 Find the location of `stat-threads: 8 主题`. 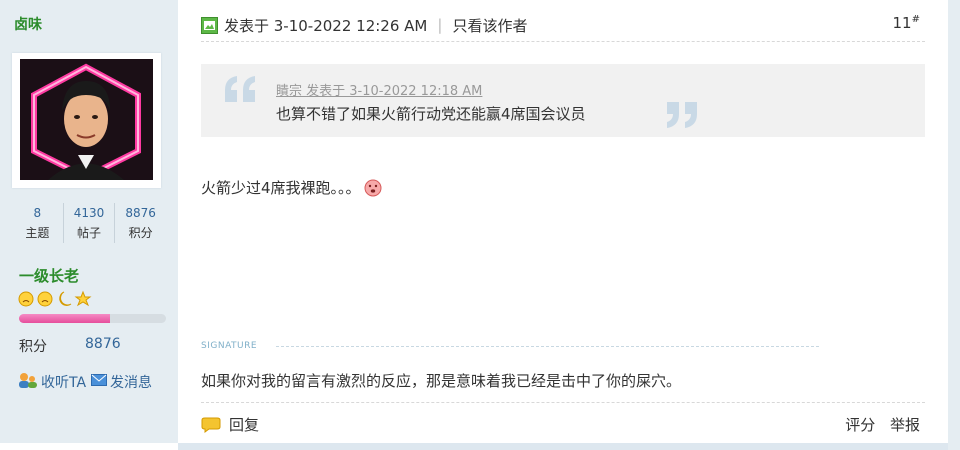

stat-threads: 8 主题 is located at coordinates (37, 223).